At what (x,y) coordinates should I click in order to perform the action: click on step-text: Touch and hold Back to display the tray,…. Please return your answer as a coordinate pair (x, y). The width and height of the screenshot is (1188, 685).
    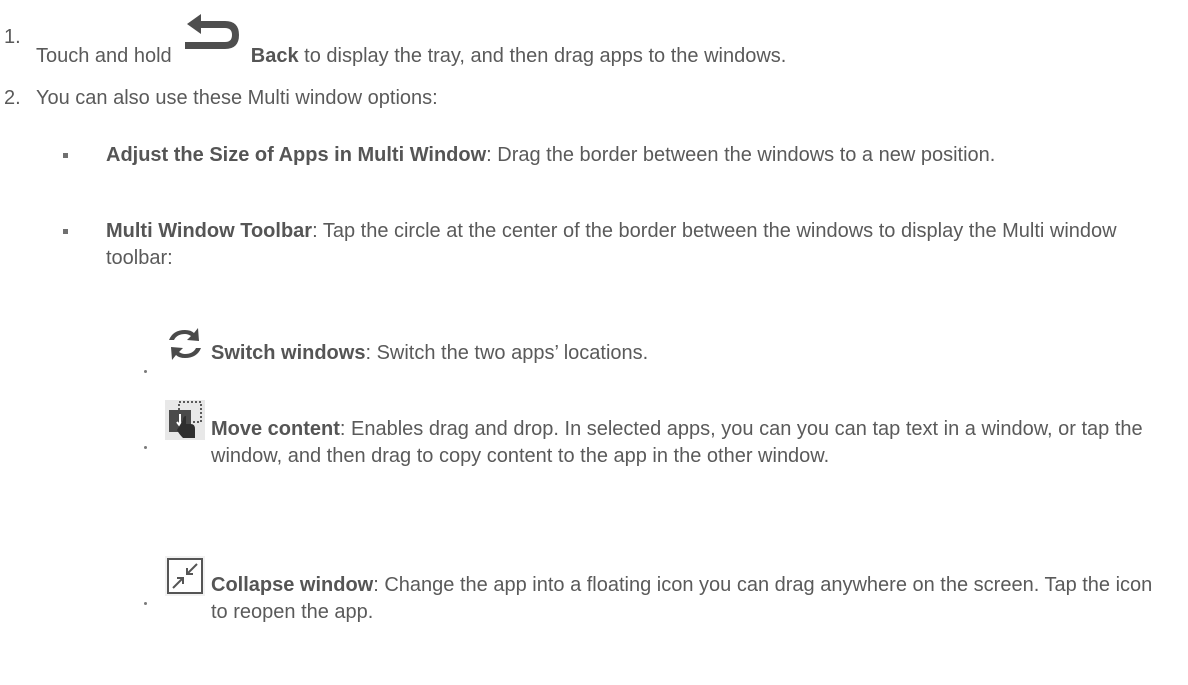
    Looking at the image, I should click on (596, 42).